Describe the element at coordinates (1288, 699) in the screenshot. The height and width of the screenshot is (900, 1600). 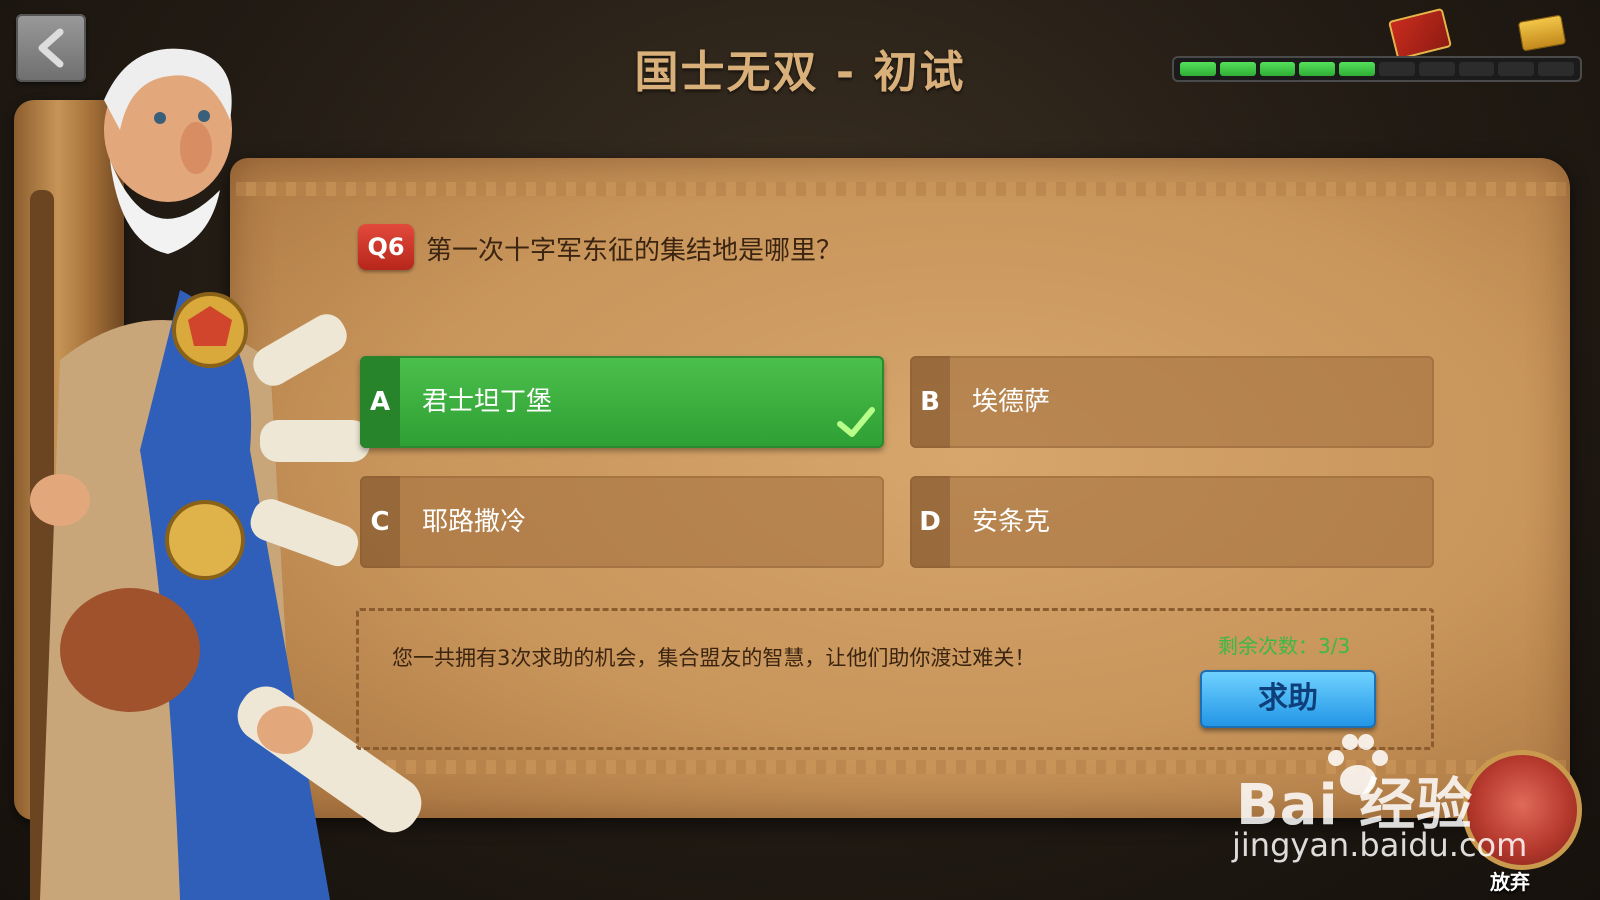
I see `help-button: 求助` at that location.